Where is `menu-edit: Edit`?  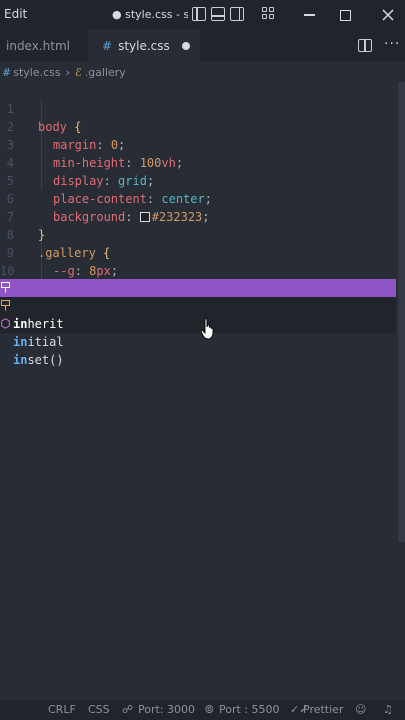
menu-edit: Edit is located at coordinates (15, 14).